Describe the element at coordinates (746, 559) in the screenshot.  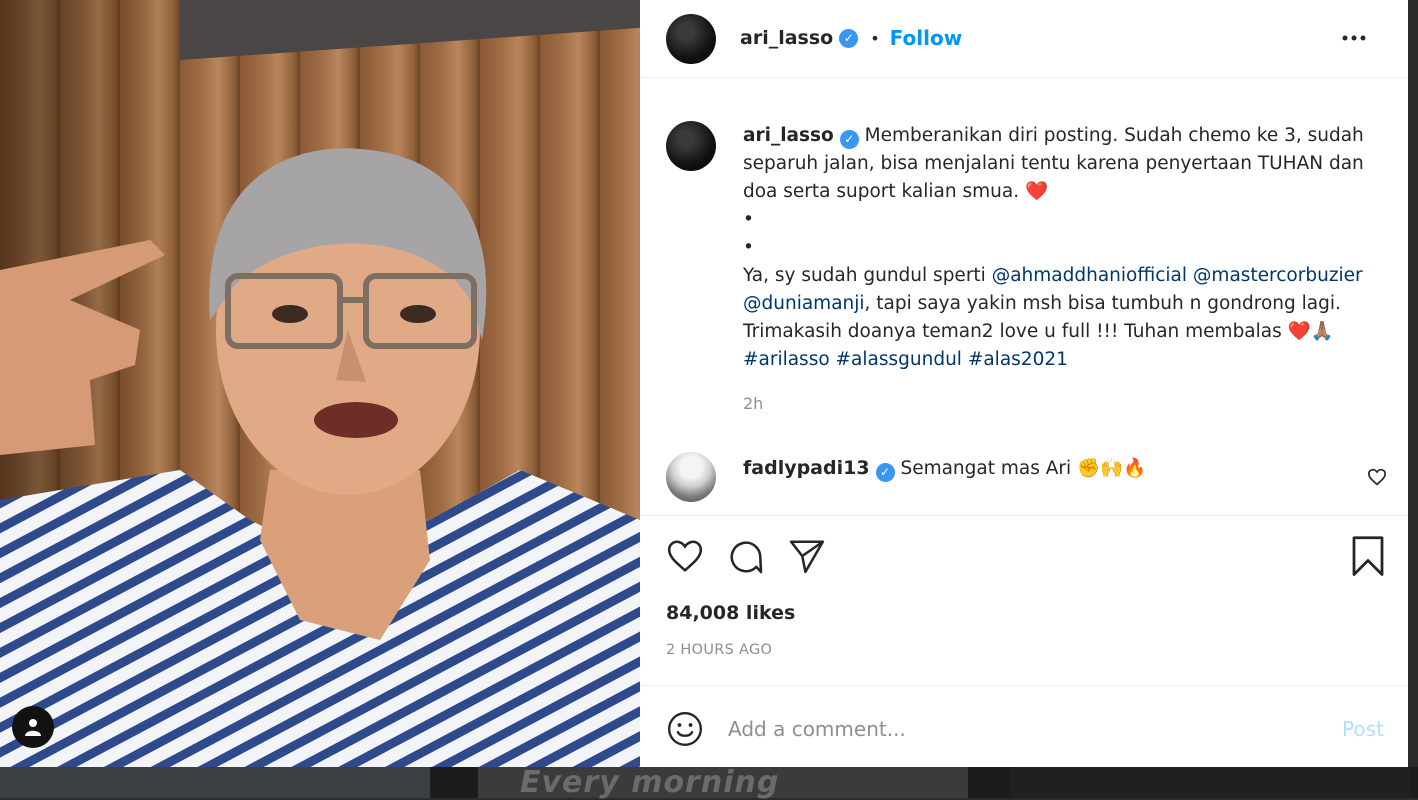
I see `comment-icon` at that location.